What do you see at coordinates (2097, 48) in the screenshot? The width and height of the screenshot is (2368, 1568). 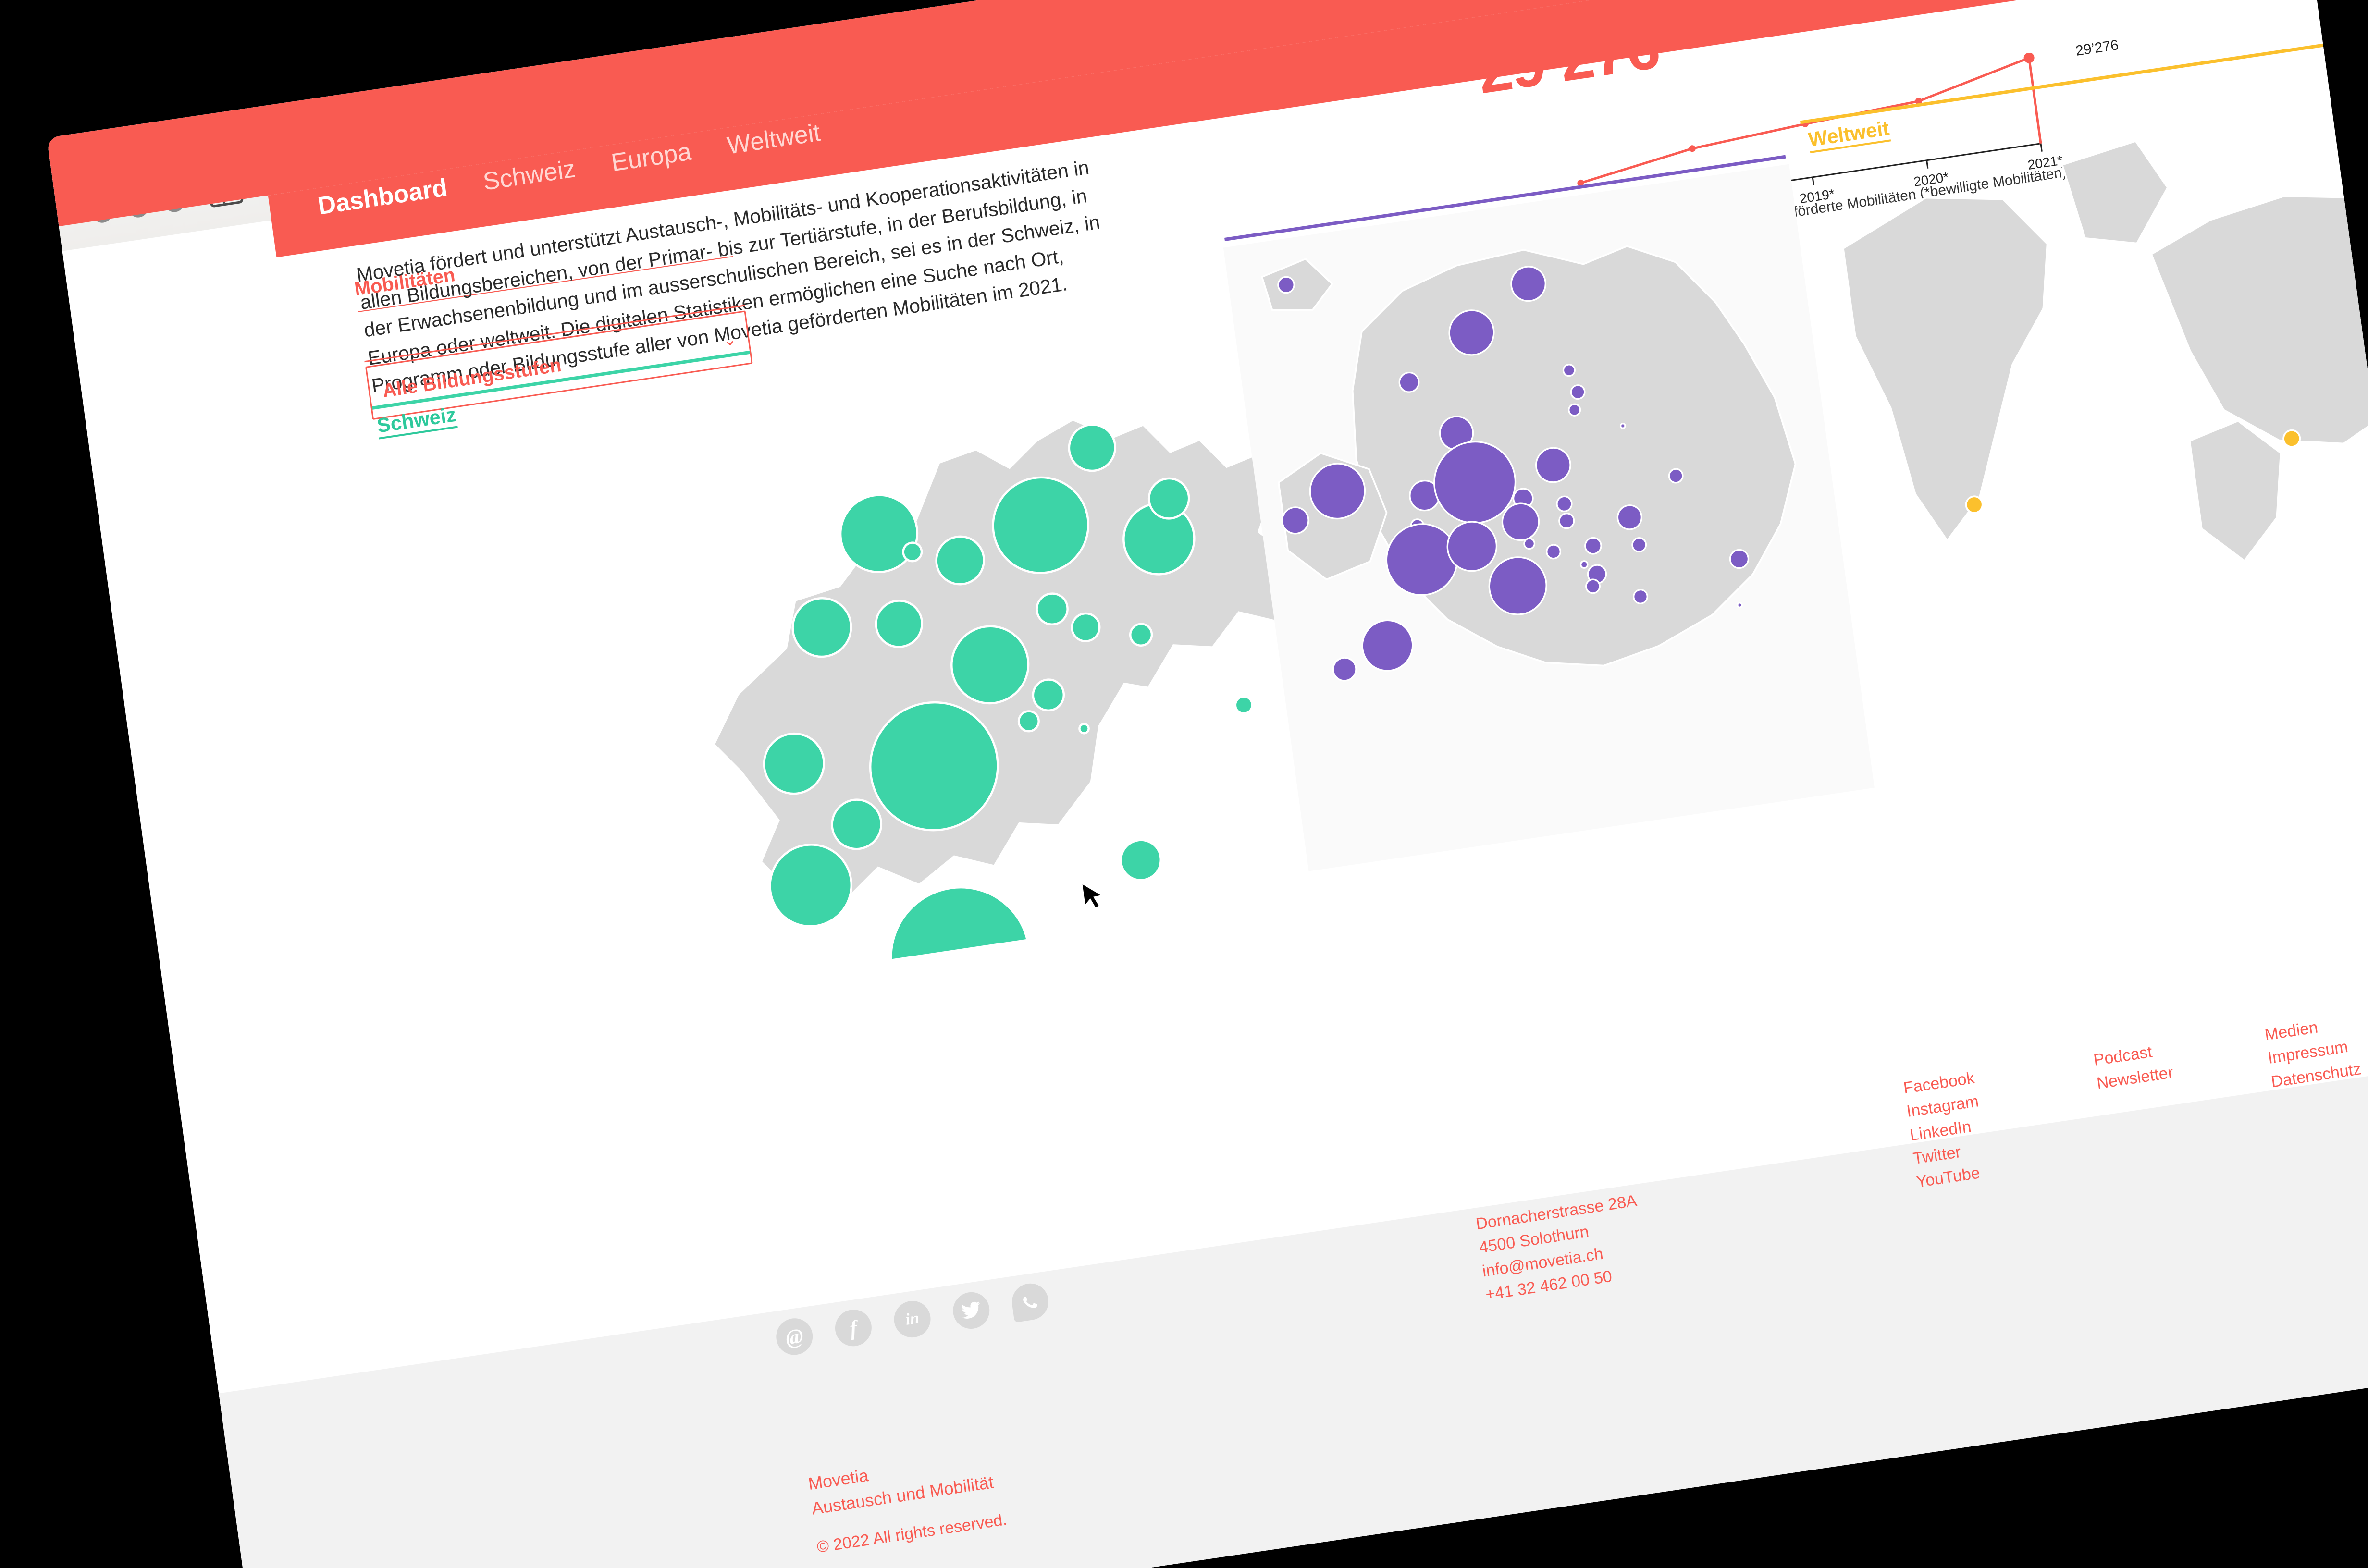 I see `chart-annotation: 29’276` at bounding box center [2097, 48].